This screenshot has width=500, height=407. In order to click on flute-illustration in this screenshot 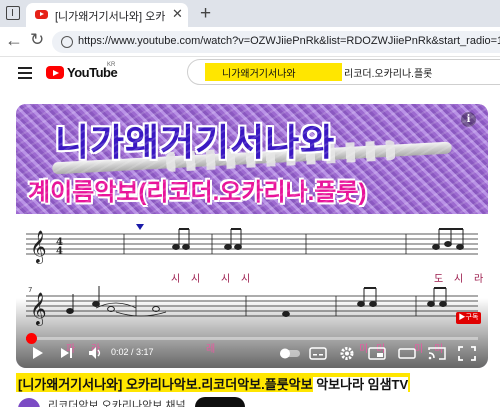, I will do `click(252, 158)`.